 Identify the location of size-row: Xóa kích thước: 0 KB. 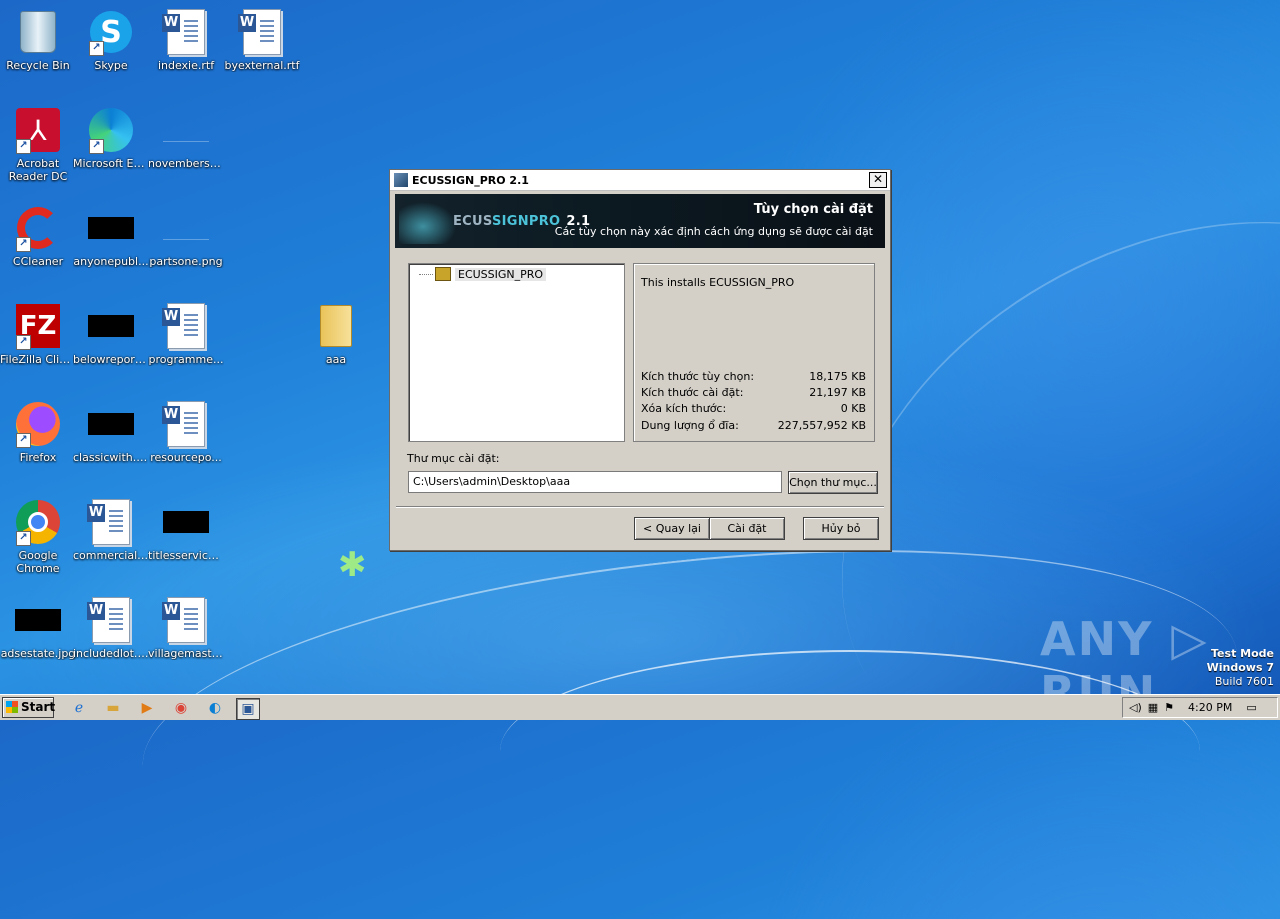
(753, 408).